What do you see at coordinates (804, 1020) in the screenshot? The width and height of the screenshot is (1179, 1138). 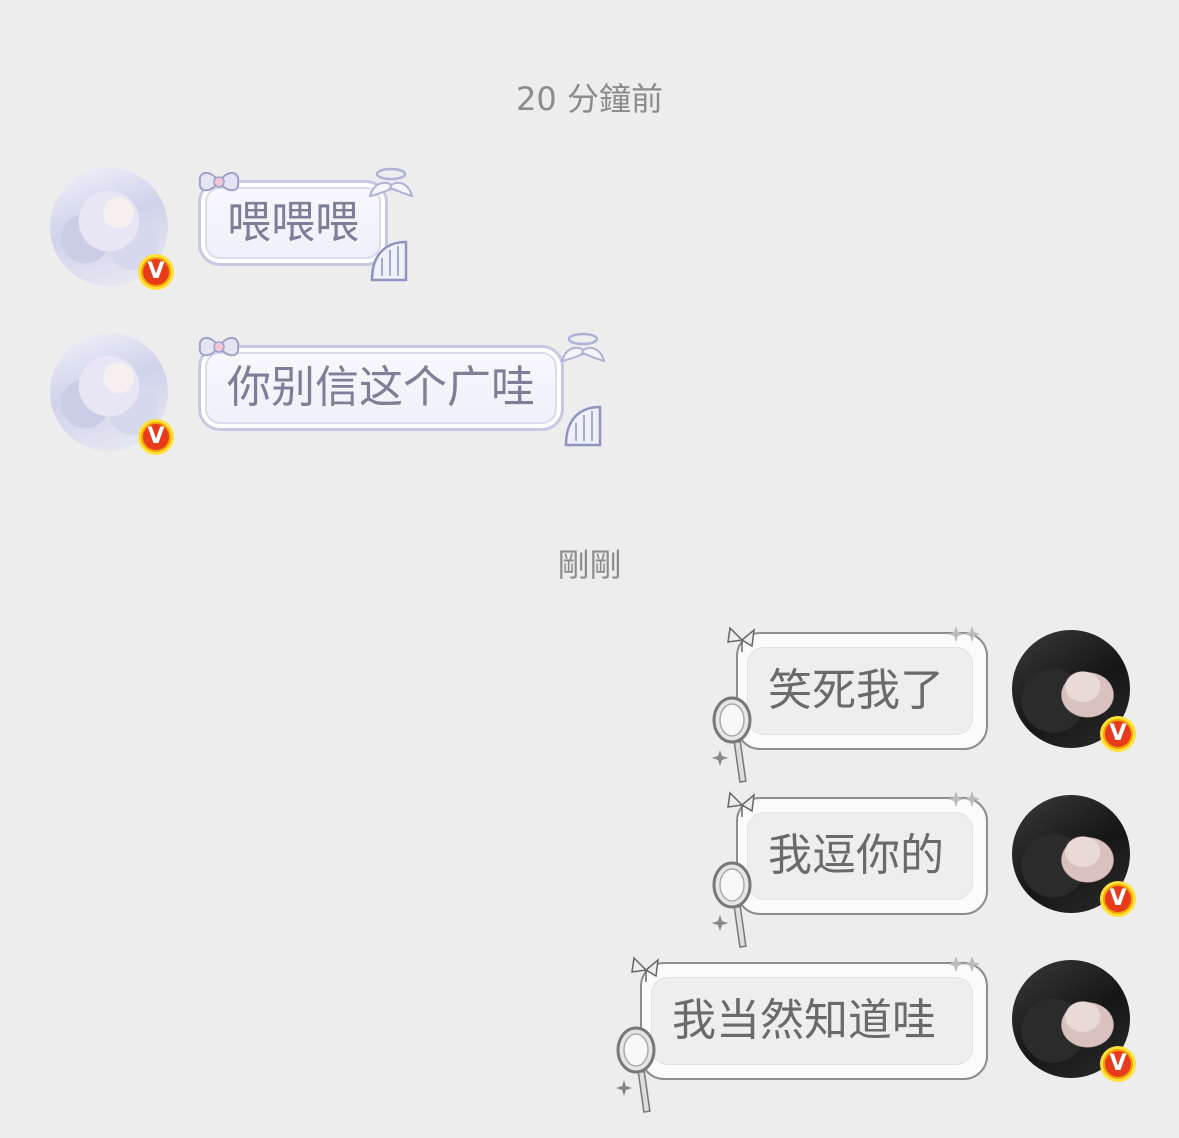 I see `message-text: 我当然知道哇` at bounding box center [804, 1020].